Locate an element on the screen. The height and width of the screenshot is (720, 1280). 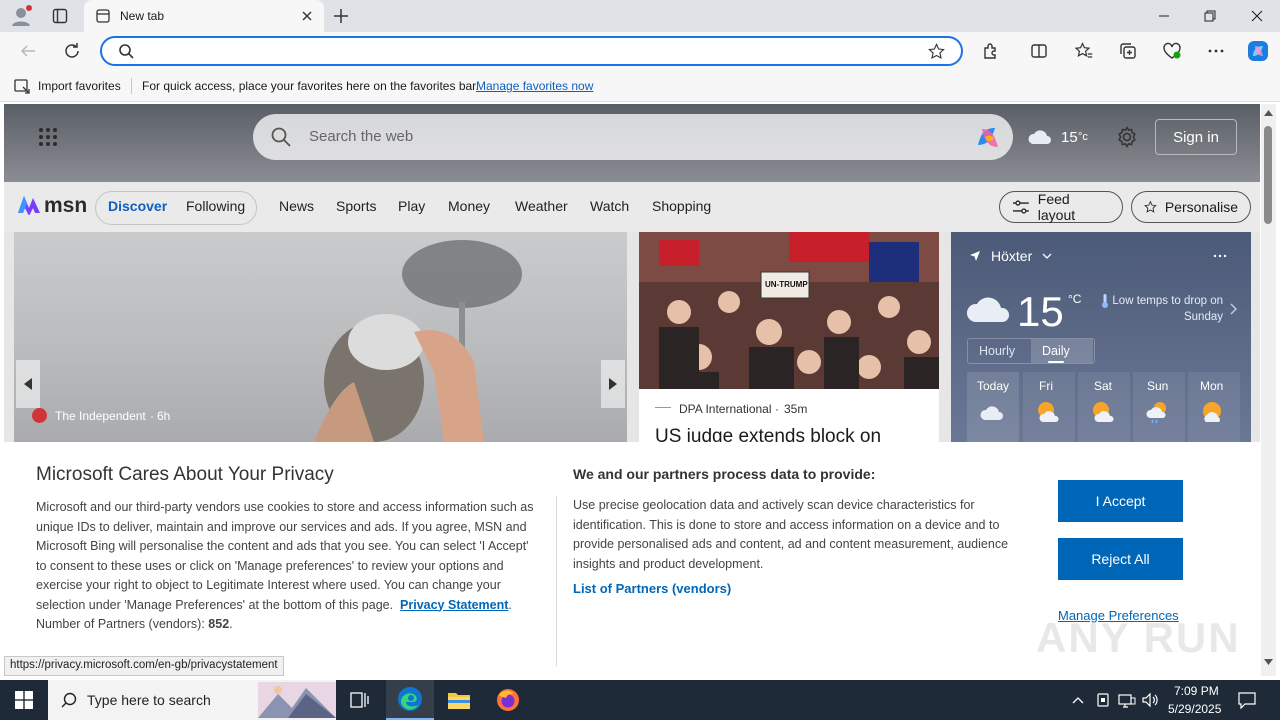
favorites-icon is located at coordinates (1084, 51).